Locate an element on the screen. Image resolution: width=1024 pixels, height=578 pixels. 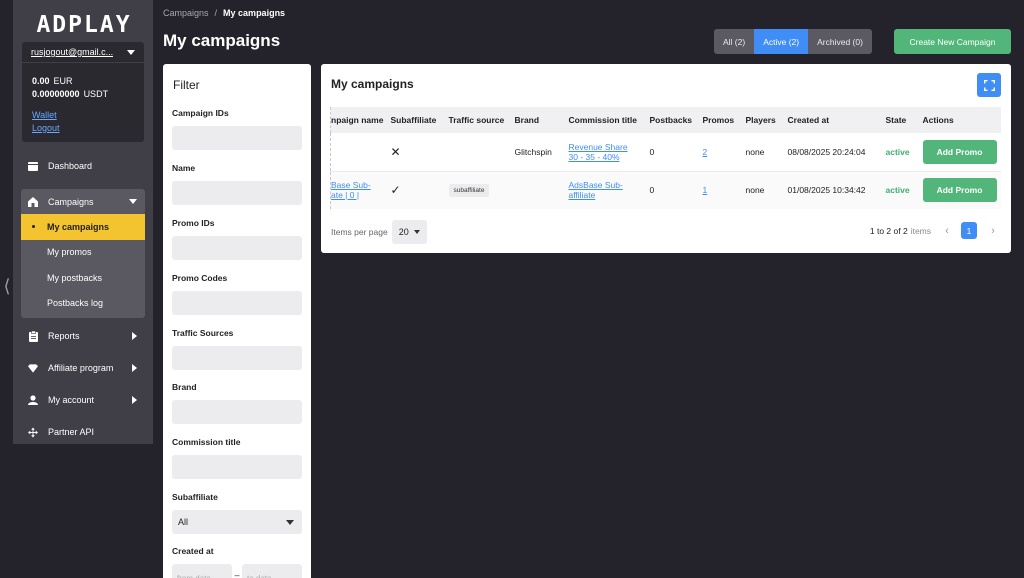
sidebar-collapse-handle: ⟨ is located at coordinates (7, 286).